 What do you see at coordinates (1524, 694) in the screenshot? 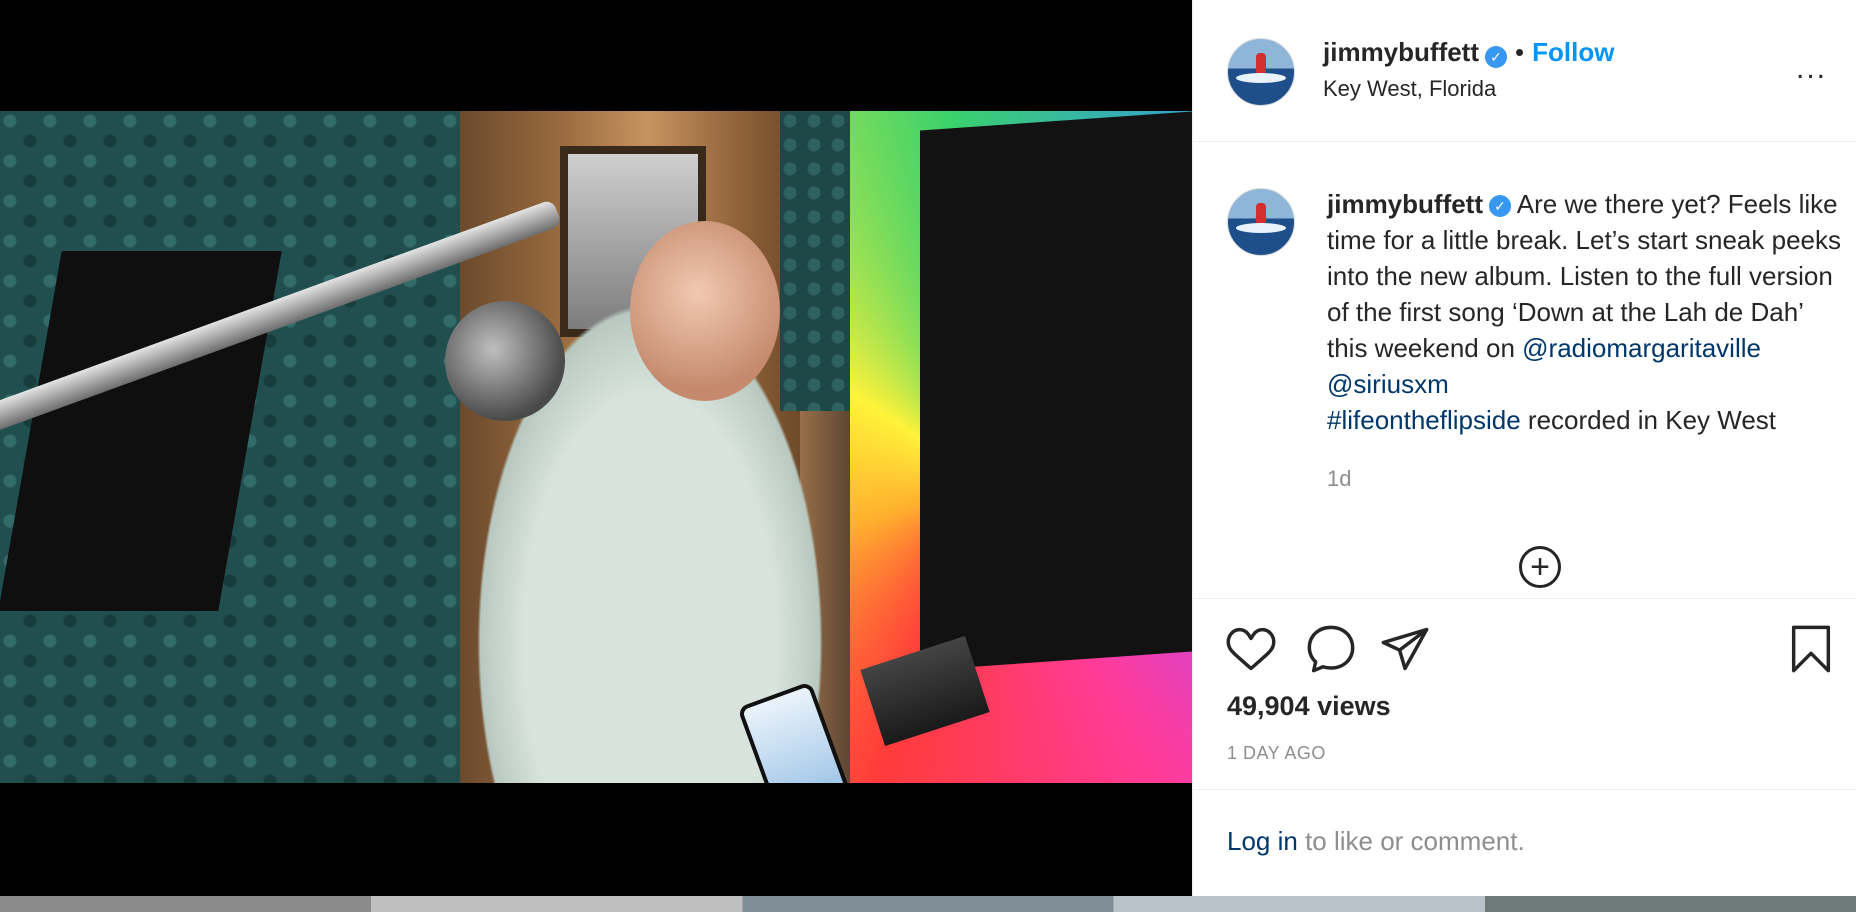
I see `post-actions: 49,904 views 1 DAY AGO` at bounding box center [1524, 694].